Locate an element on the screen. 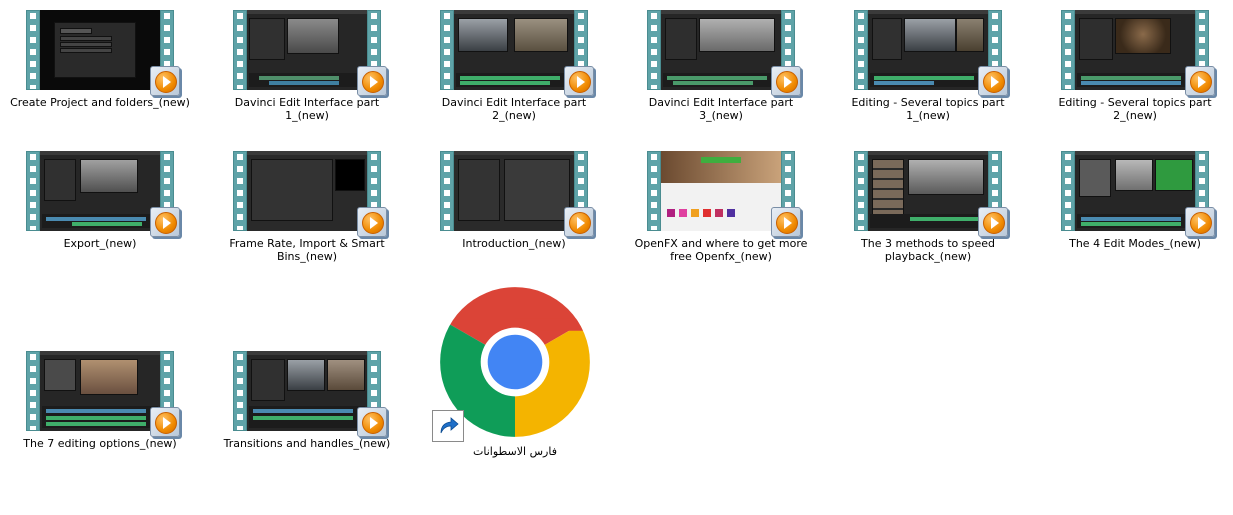  video-file-item: Davinci Edit Interface part 1_(new) is located at coordinates (307, 67).